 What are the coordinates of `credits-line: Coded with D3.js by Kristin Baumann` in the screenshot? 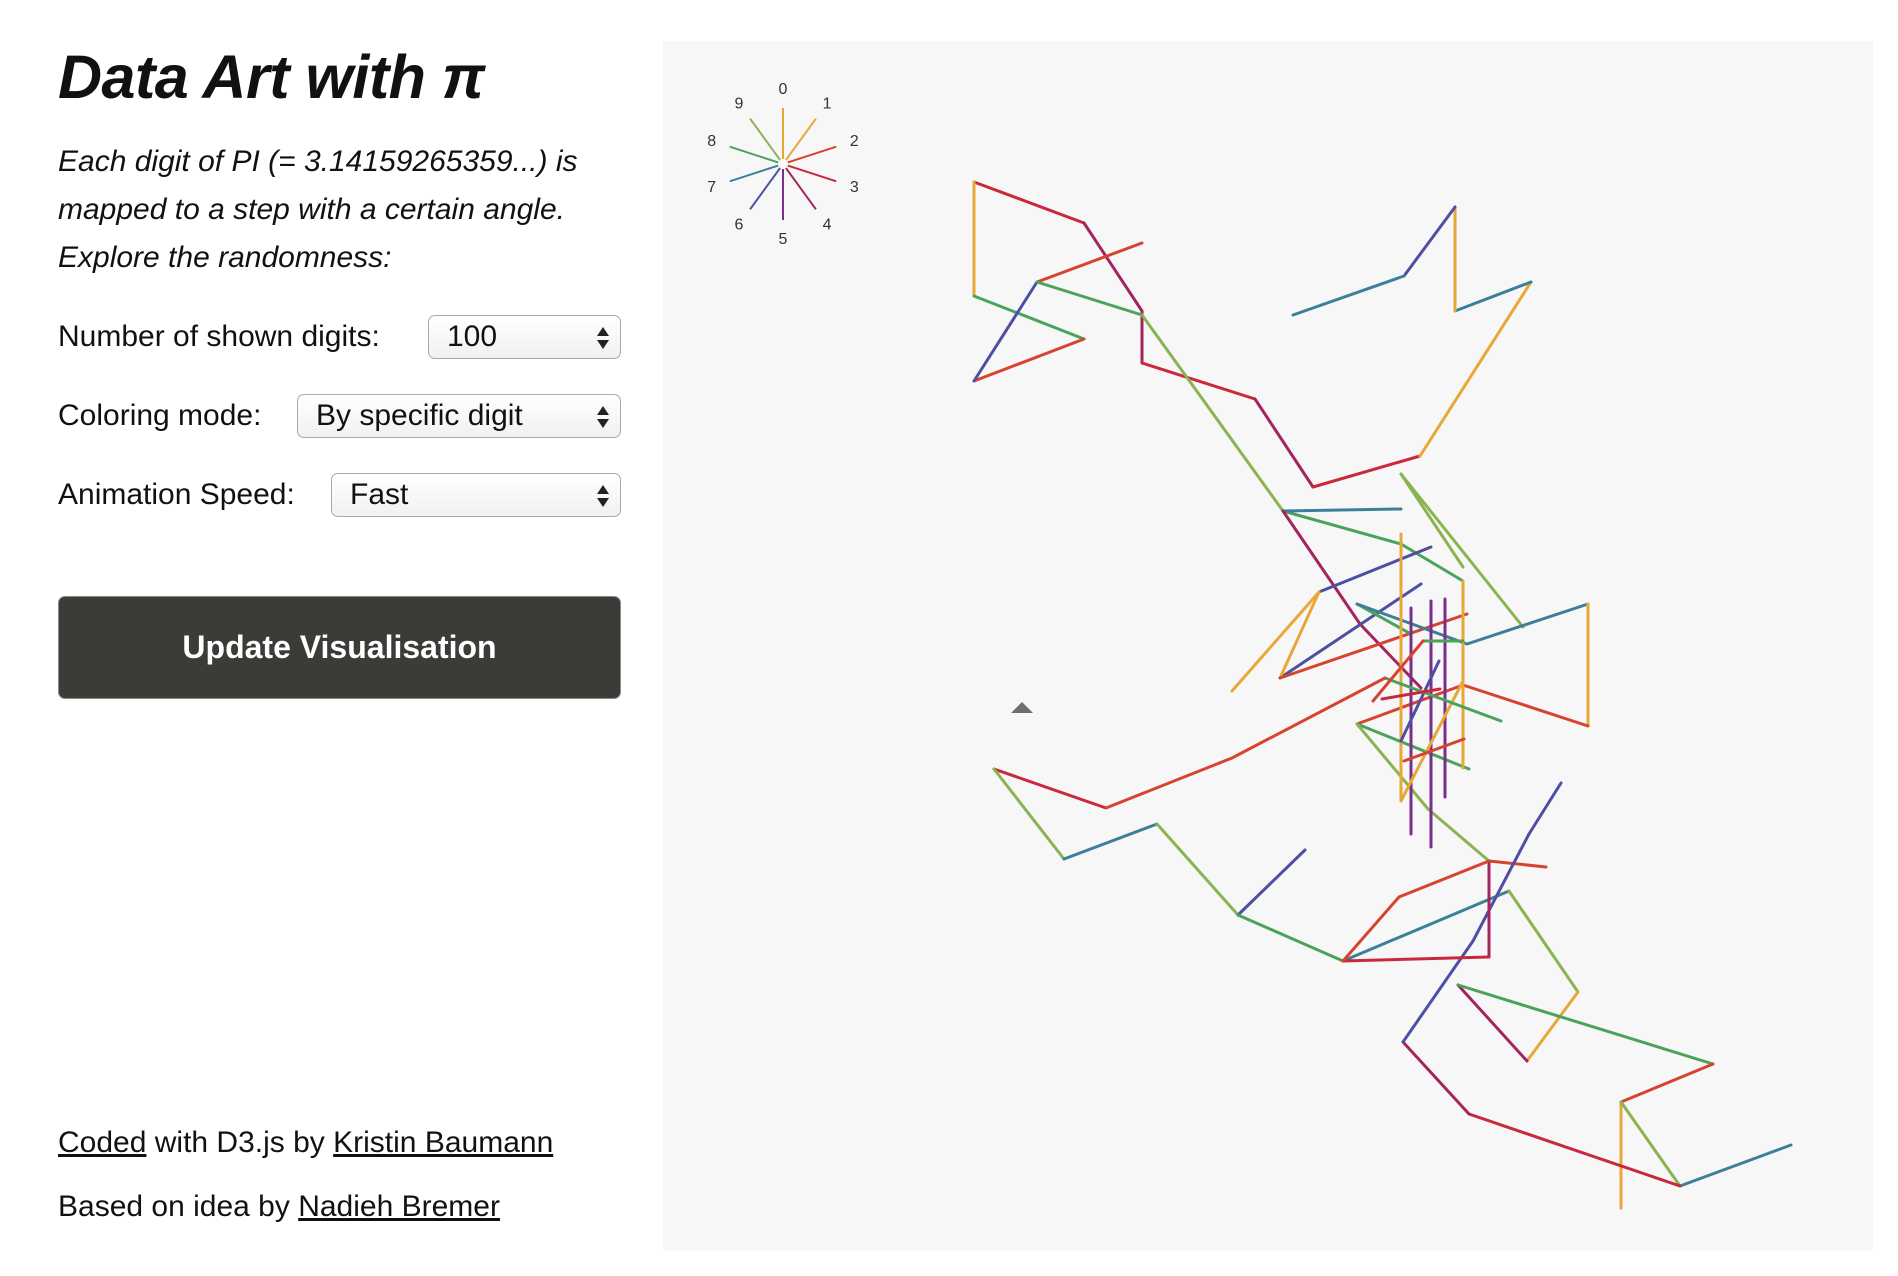 It's located at (305, 1143).